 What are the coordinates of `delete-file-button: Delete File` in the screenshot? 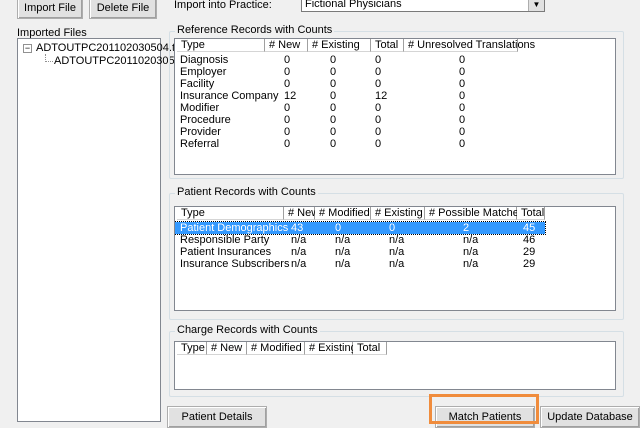 It's located at (123, 9).